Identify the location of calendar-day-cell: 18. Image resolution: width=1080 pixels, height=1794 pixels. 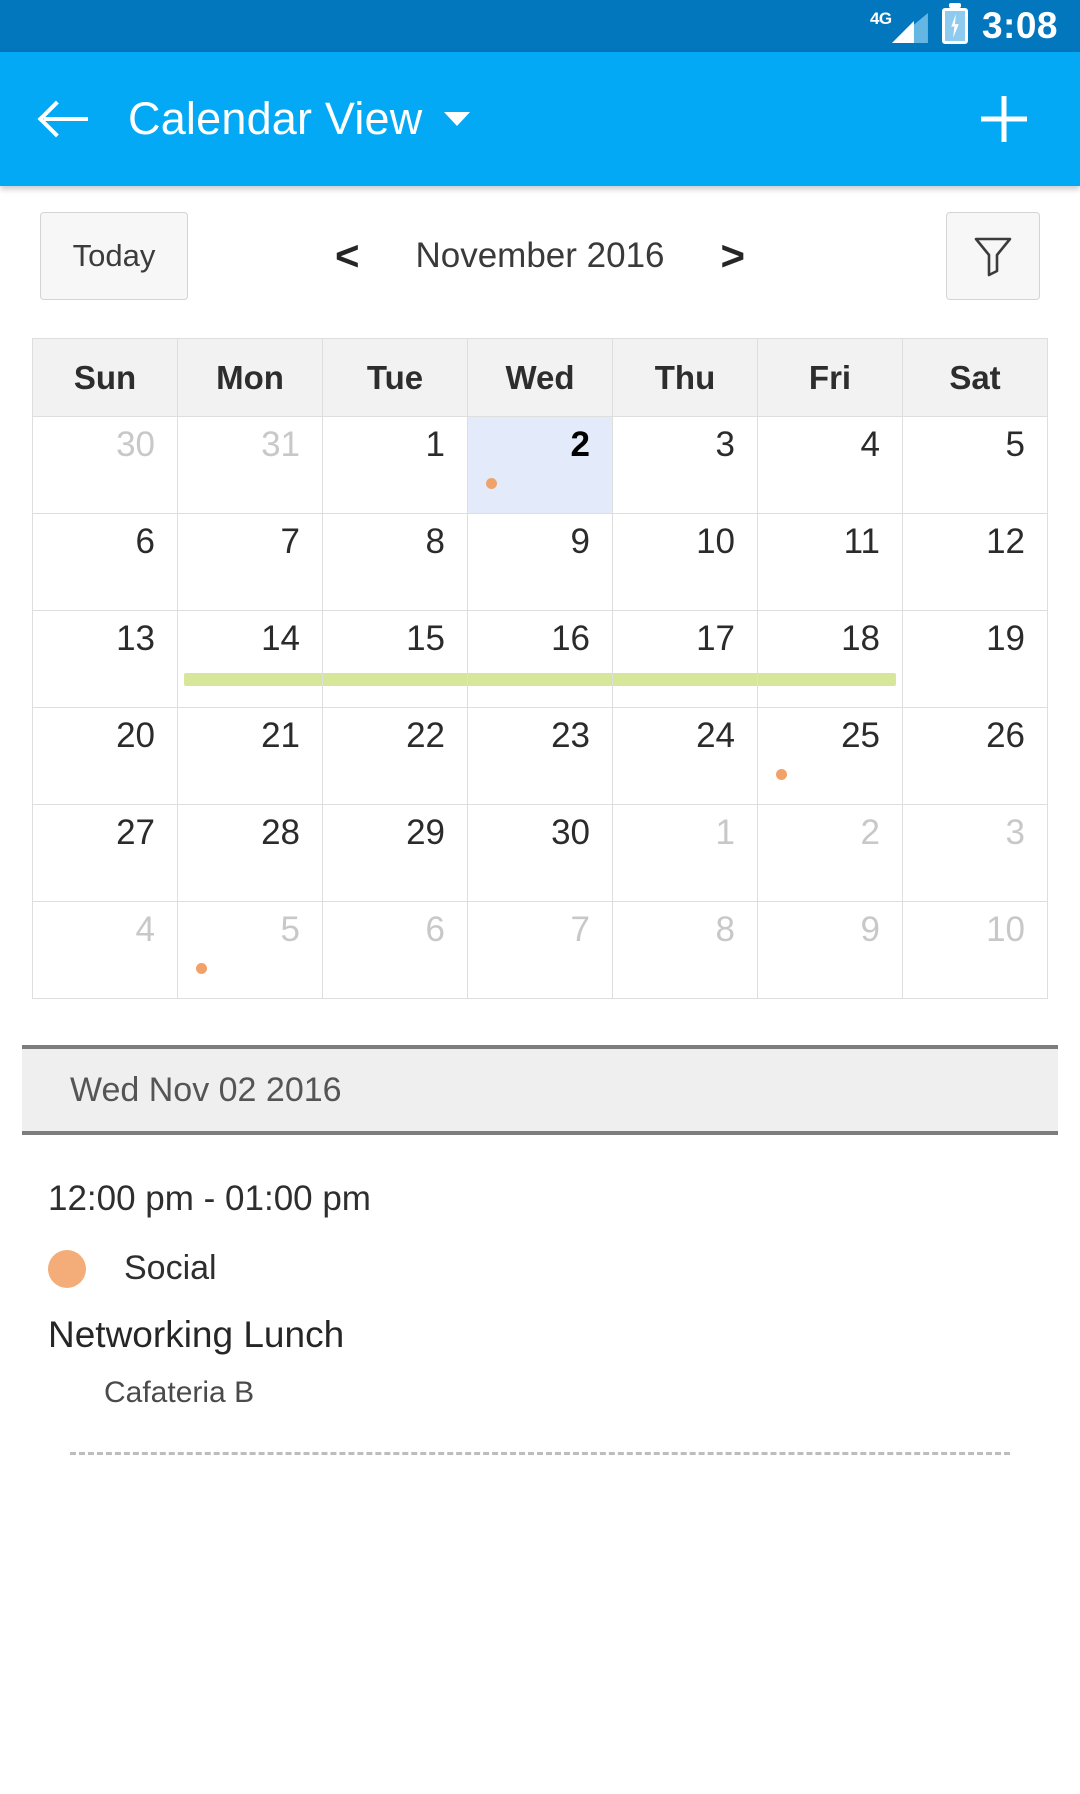
(830, 659).